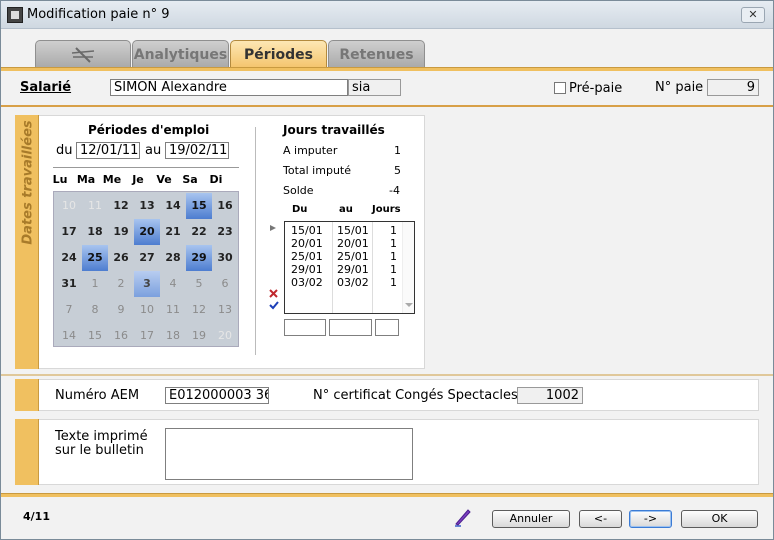  Describe the element at coordinates (199, 258) in the screenshot. I see `calendar-day-selected: 29` at that location.